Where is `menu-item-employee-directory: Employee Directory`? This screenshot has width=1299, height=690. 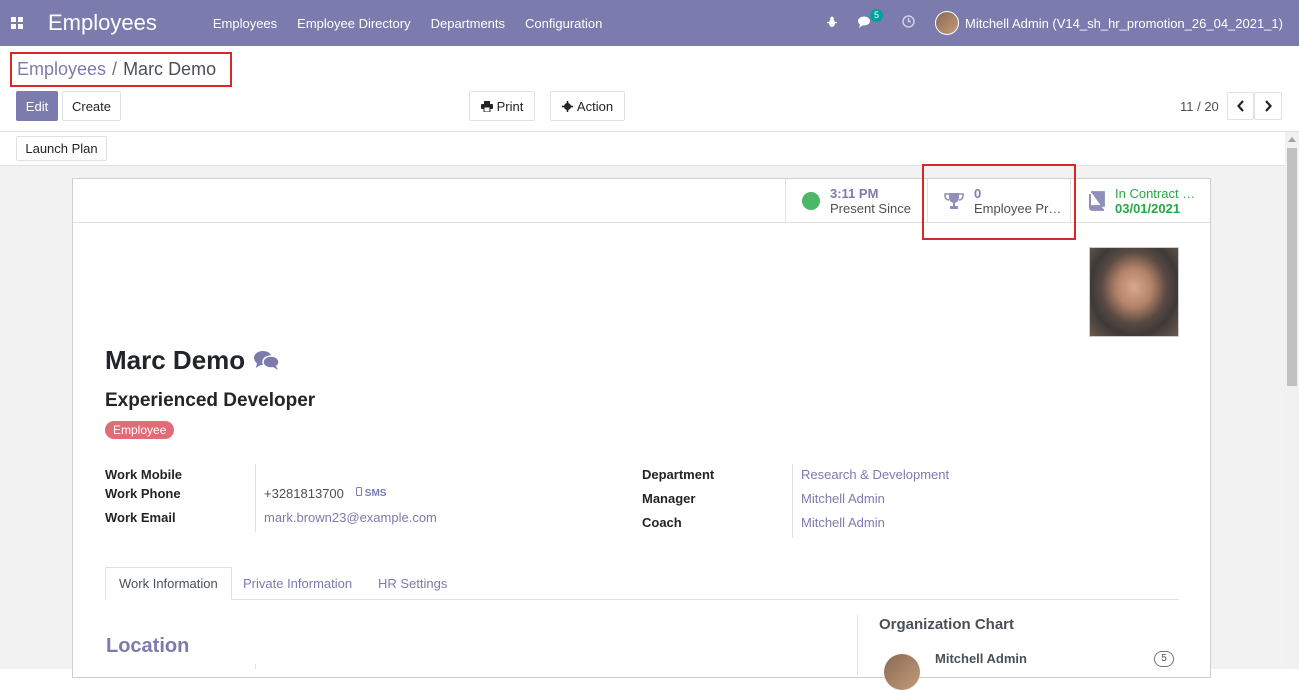 menu-item-employee-directory: Employee Directory is located at coordinates (353, 23).